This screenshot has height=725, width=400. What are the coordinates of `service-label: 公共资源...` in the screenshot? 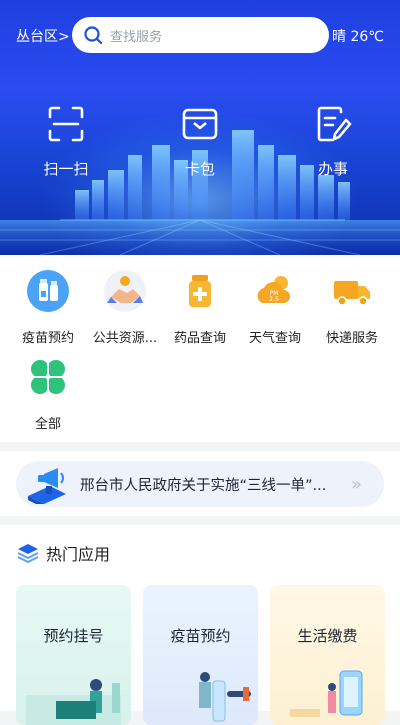 It's located at (125, 338).